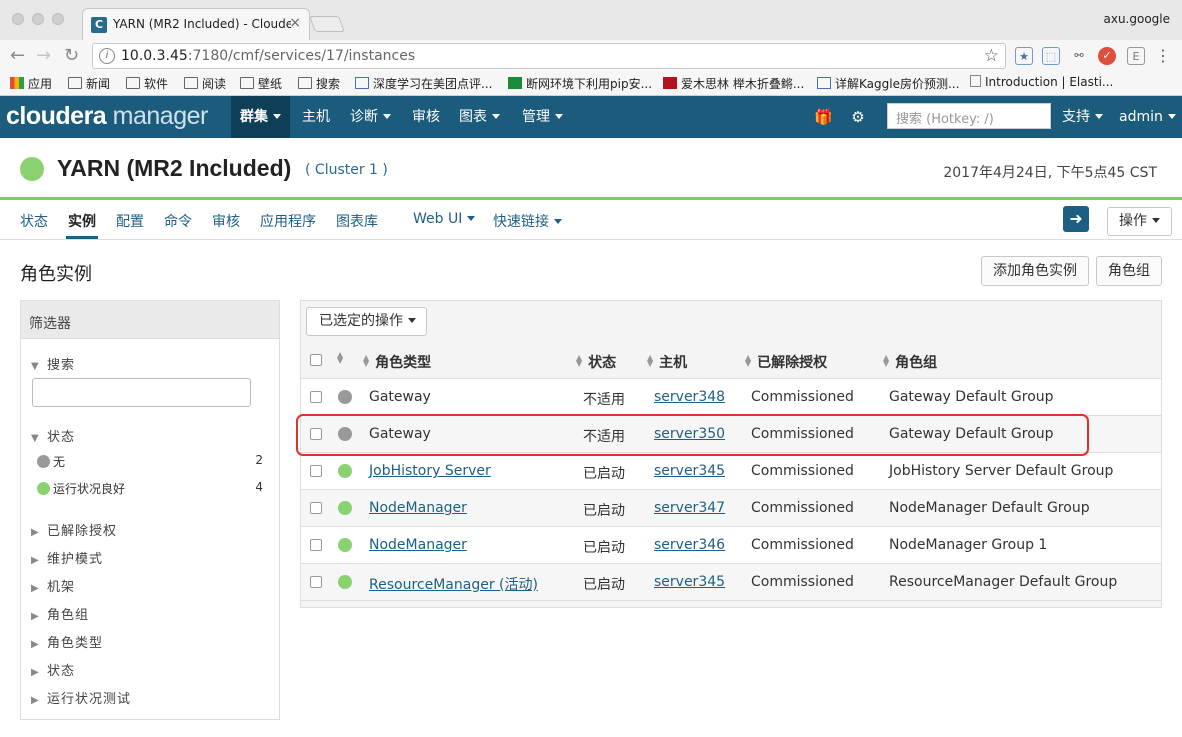 This screenshot has width=1182, height=737. I want to click on tab-audits: 审核, so click(226, 221).